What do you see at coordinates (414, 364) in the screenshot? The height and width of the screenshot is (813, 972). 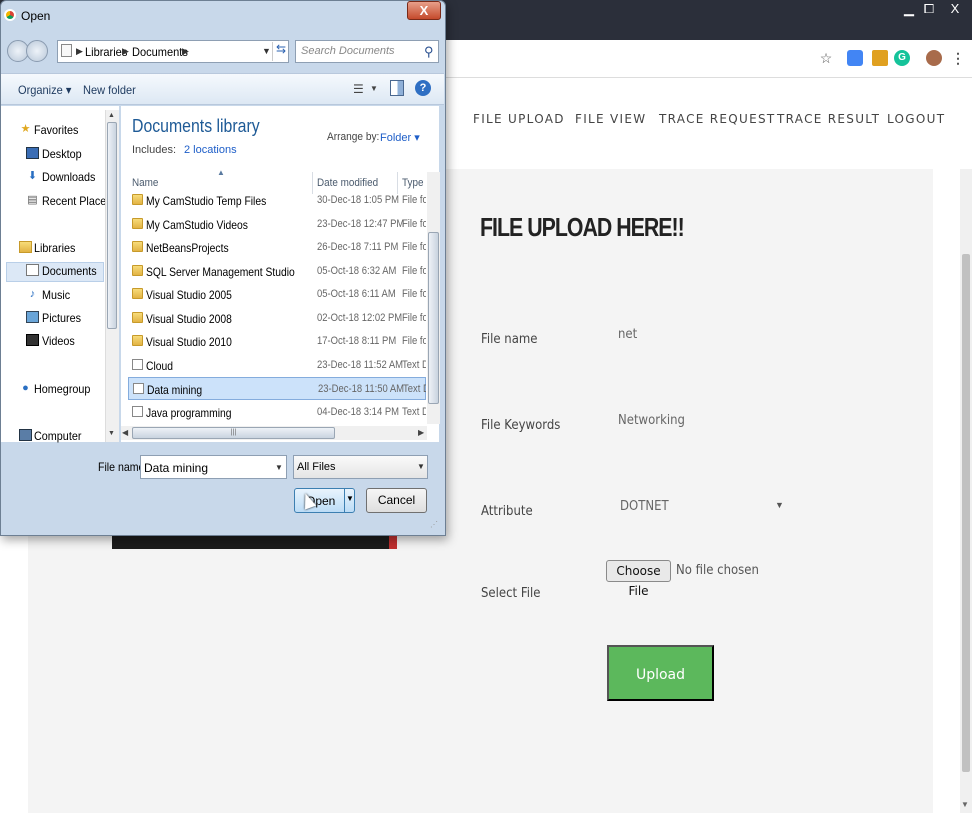 I see `file-type: Text D` at bounding box center [414, 364].